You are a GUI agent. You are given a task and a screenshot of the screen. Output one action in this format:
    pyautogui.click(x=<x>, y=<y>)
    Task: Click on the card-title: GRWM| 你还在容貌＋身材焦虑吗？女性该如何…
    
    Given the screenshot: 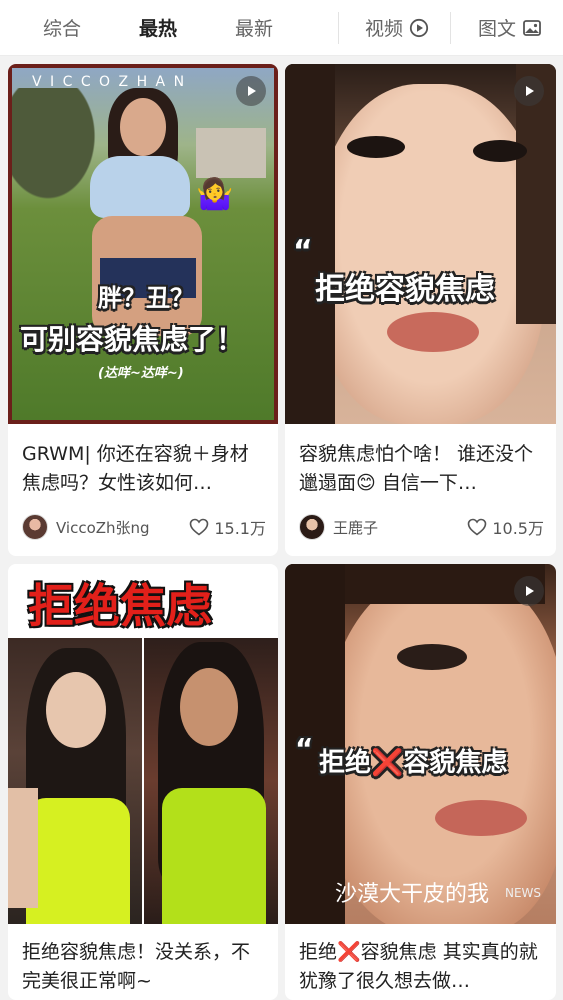 What is the action you would take?
    pyautogui.click(x=144, y=469)
    